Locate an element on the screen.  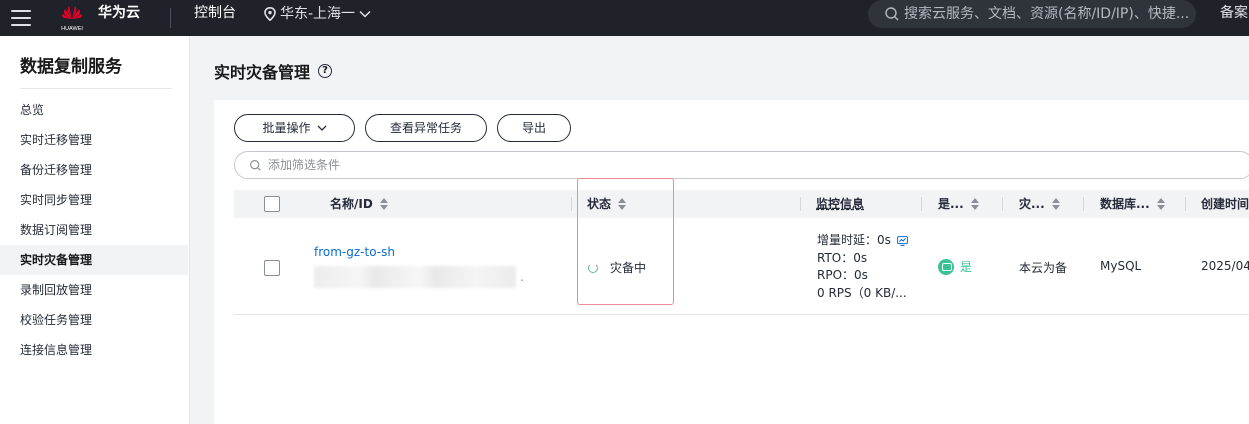
column-header-label: 名称/ID is located at coordinates (351, 204).